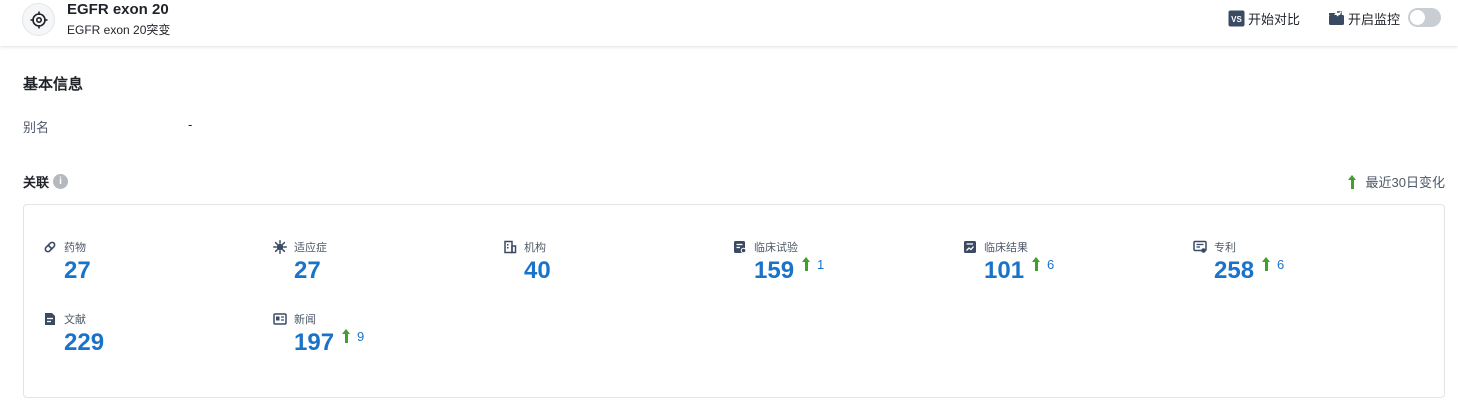  Describe the element at coordinates (776, 248) in the screenshot. I see `relation-label: 临床试验` at that location.